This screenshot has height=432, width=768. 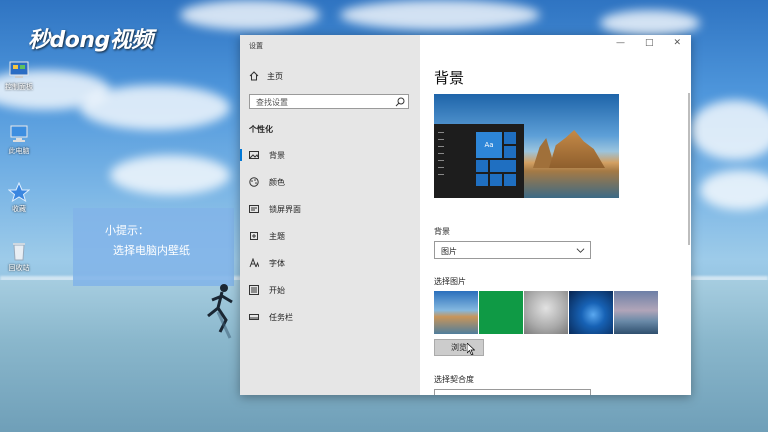 What do you see at coordinates (281, 317) in the screenshot?
I see `nav-label: 任务栏` at bounding box center [281, 317].